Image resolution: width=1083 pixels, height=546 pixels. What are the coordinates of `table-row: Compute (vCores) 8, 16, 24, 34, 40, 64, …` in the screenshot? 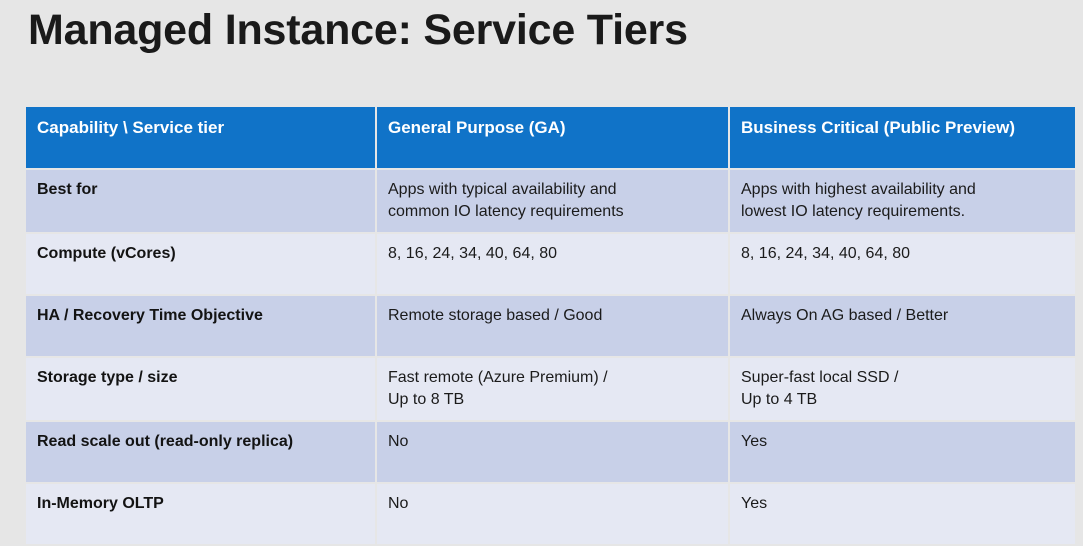 It's located at (550, 264).